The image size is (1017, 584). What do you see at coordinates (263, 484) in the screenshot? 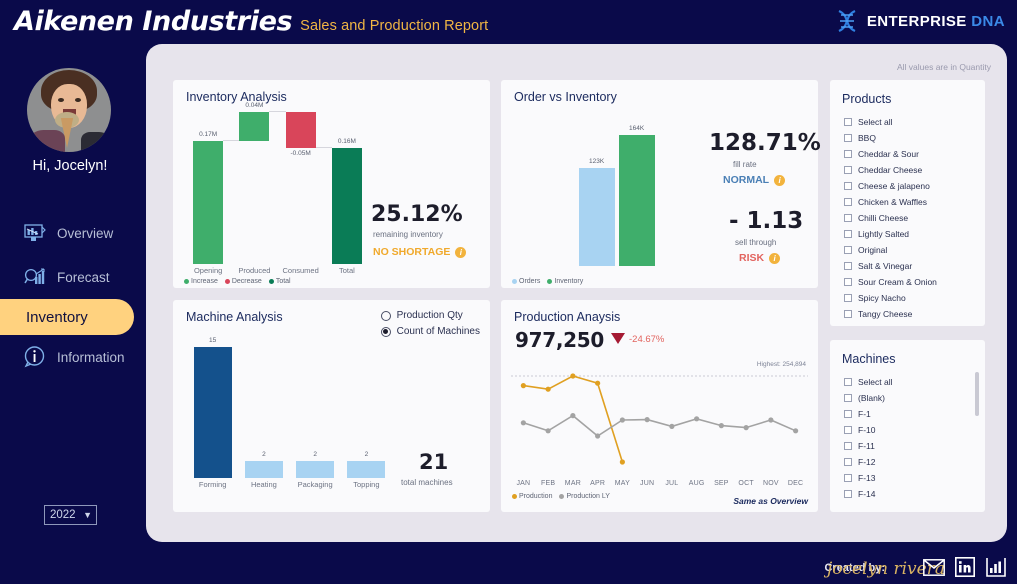
I see `axis-tick: Heating` at bounding box center [263, 484].